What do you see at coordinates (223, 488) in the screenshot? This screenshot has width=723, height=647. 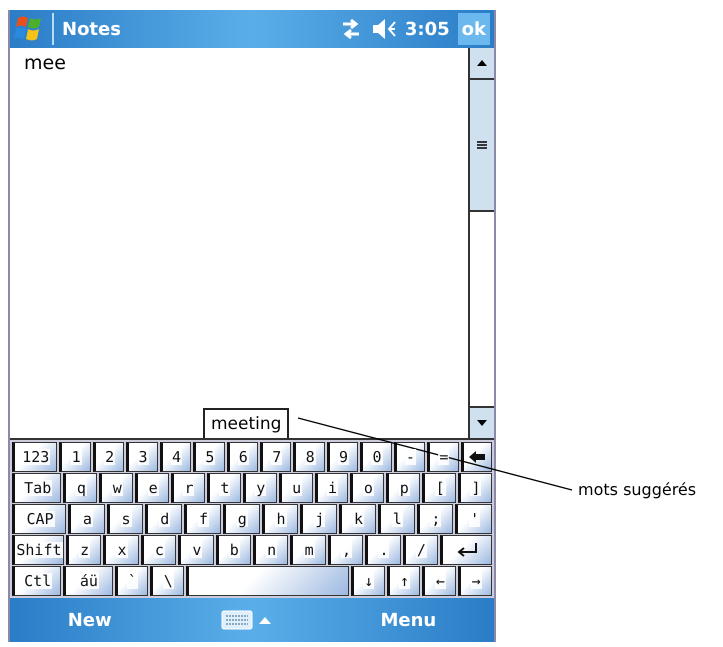 I see `keyboard-key: t` at bounding box center [223, 488].